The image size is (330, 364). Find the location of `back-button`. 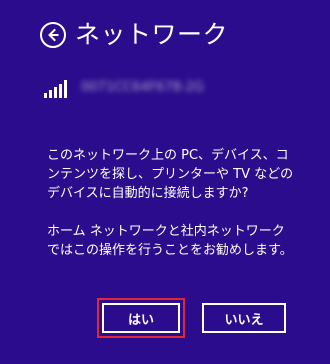

back-button is located at coordinates (53, 35).